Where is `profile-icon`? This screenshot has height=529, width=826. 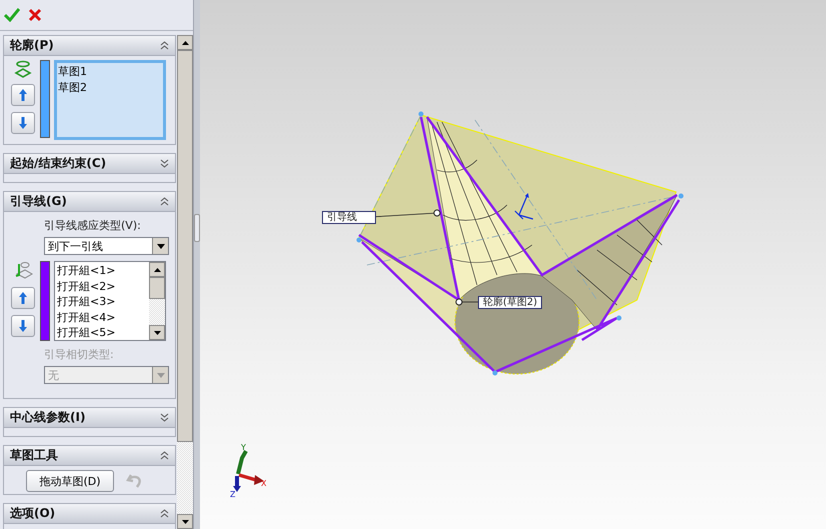
profile-icon is located at coordinates (23, 69).